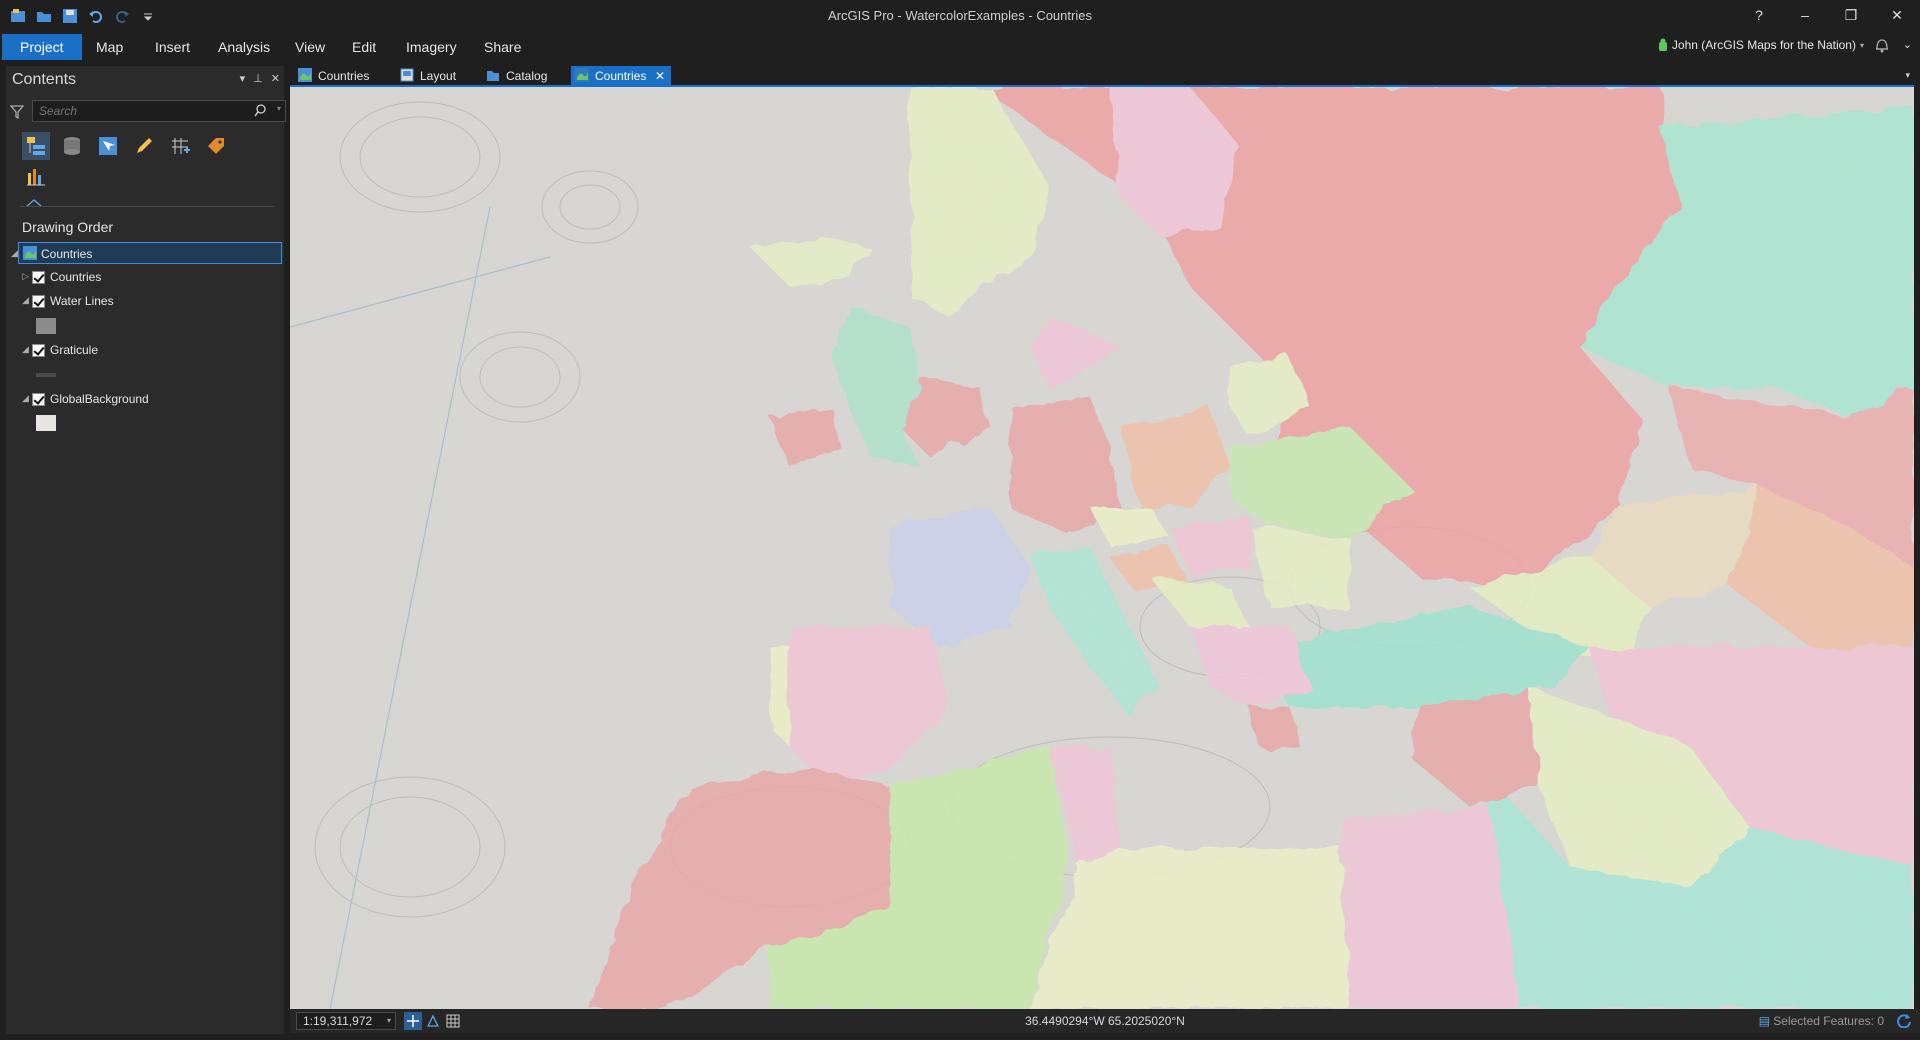 Image resolution: width=1920 pixels, height=1040 pixels. Describe the element at coordinates (438, 76) in the screenshot. I see `tab-label: Layout` at that location.